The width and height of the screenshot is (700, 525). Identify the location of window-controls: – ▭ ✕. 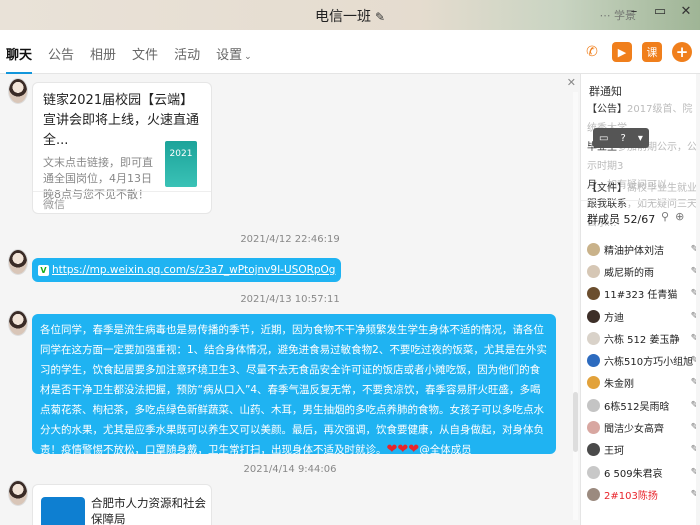
(660, 11).